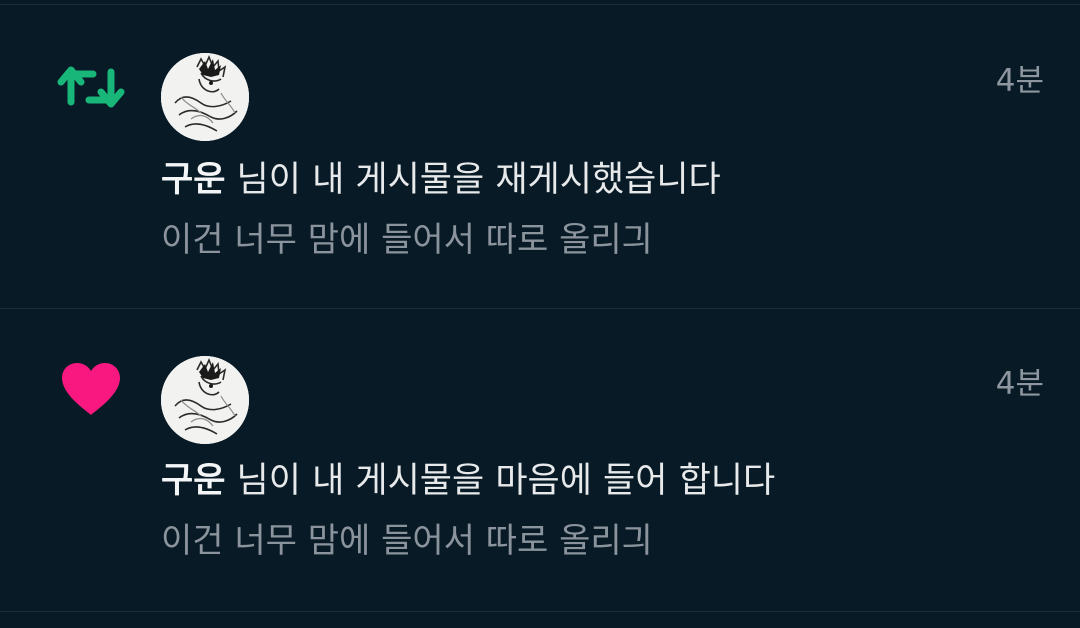 This screenshot has height=628, width=1080. Describe the element at coordinates (91, 89) in the screenshot. I see `retweet-icon` at that location.